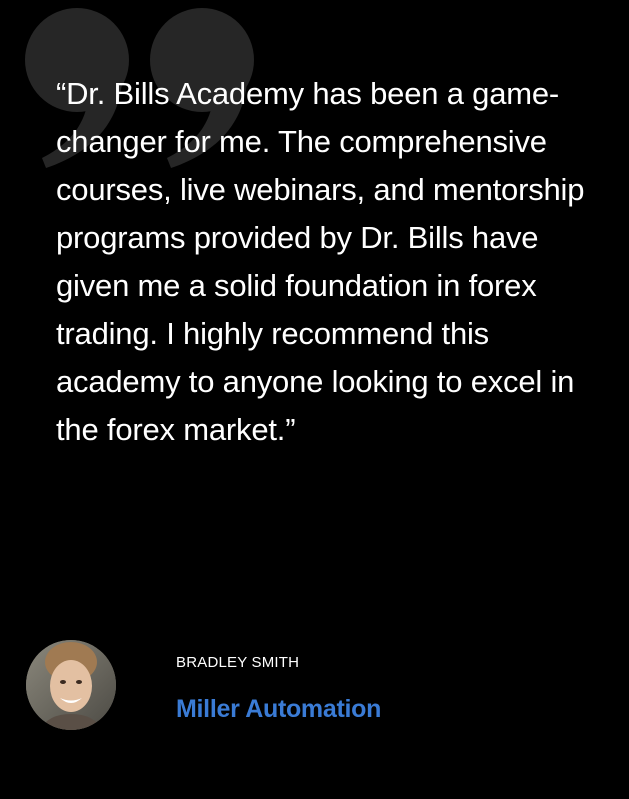 Image resolution: width=629 pixels, height=799 pixels. Describe the element at coordinates (238, 662) in the screenshot. I see `author-name: BRADLEY SMITH` at that location.